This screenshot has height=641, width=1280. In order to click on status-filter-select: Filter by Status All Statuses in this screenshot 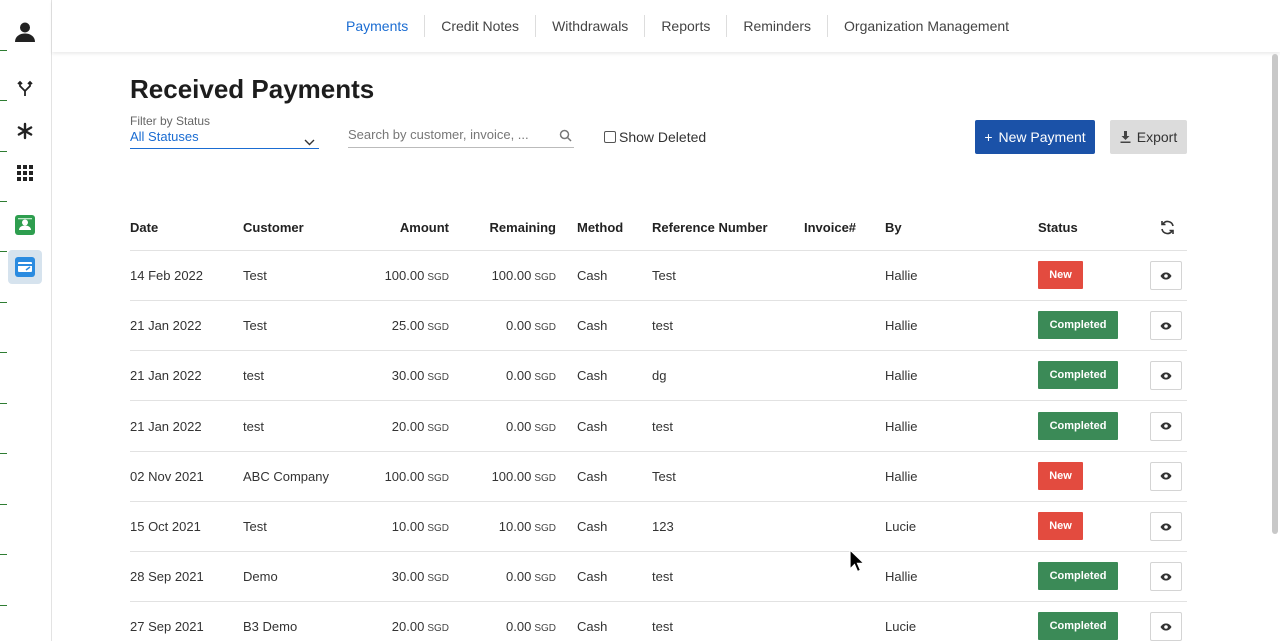, I will do `click(224, 131)`.